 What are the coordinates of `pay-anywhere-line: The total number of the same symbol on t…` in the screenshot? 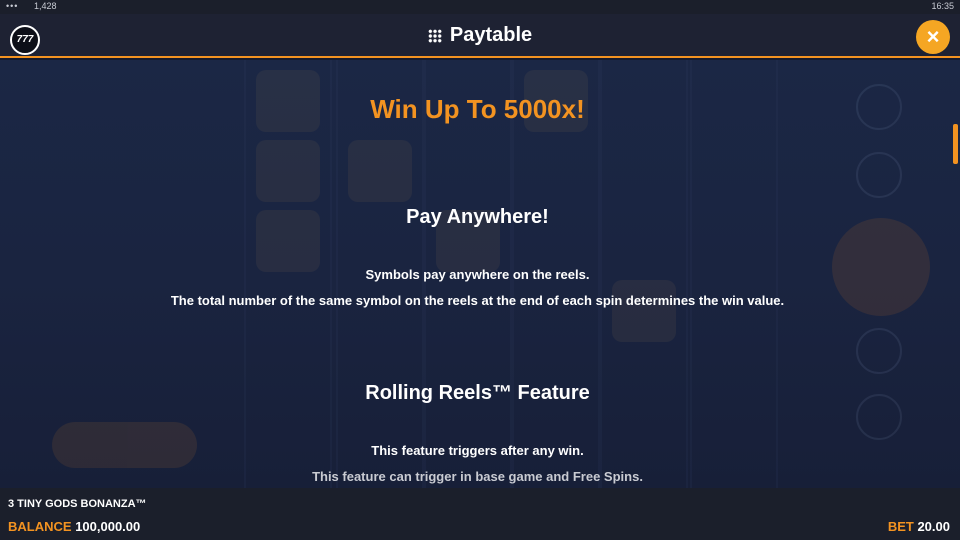 It's located at (477, 300).